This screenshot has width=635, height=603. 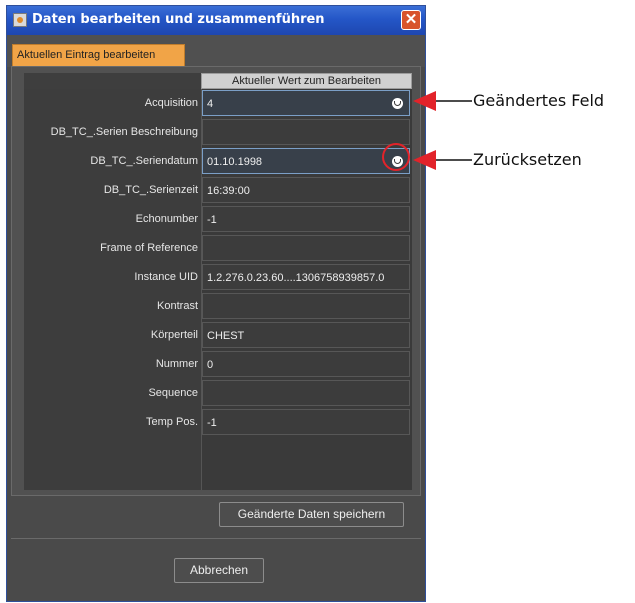 What do you see at coordinates (424, 160) in the screenshot?
I see `reset-arrow` at bounding box center [424, 160].